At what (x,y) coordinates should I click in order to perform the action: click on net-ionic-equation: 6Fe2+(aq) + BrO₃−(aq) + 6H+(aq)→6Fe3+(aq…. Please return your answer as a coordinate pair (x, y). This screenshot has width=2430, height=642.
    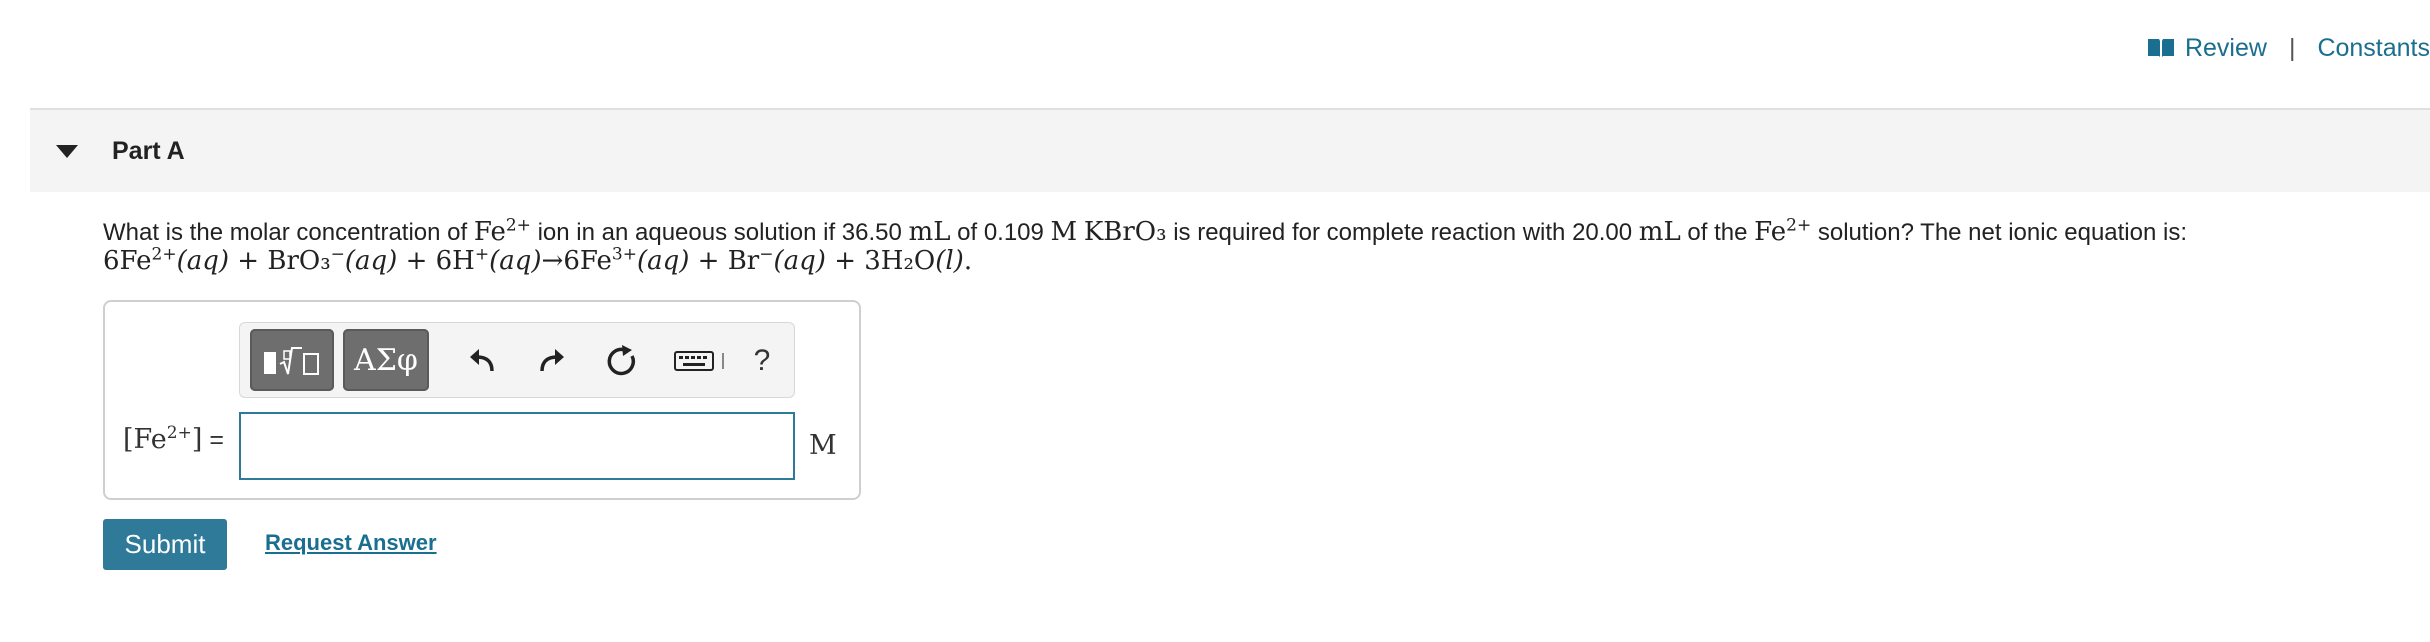
    Looking at the image, I should click on (538, 260).